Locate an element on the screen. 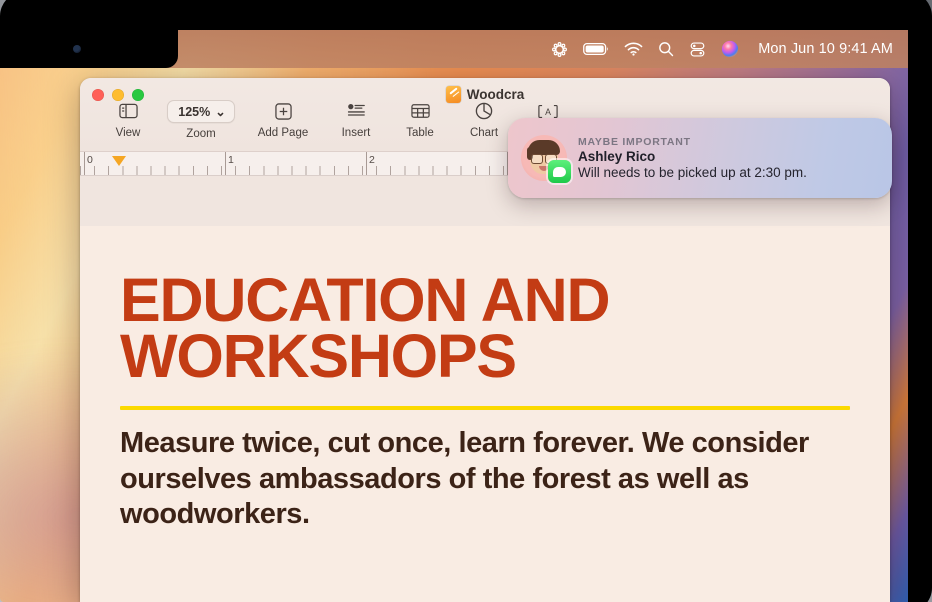 Image resolution: width=932 pixels, height=602 pixels. control-center-icon is located at coordinates (697, 49).